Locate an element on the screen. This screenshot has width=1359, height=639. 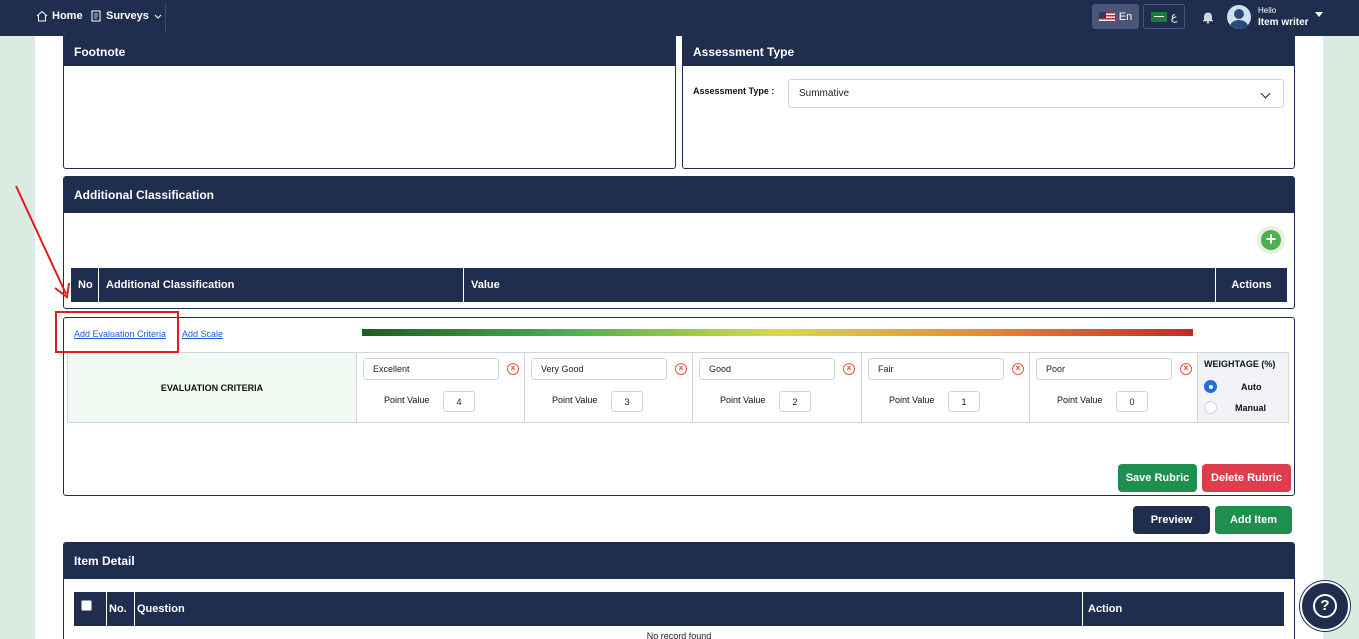
weightage-title: WEIGHTAGE (%) is located at coordinates (1240, 364).